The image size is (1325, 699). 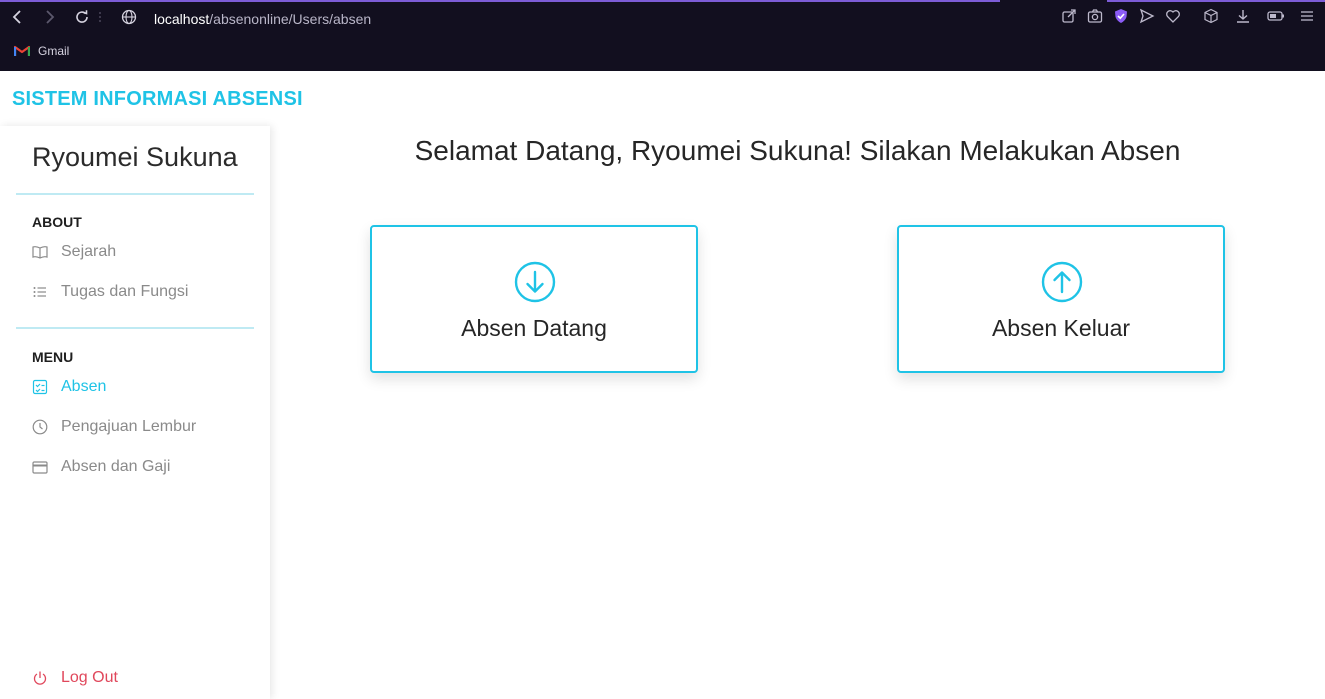 I want to click on toolbar-separator-dots, so click(x=100, y=17).